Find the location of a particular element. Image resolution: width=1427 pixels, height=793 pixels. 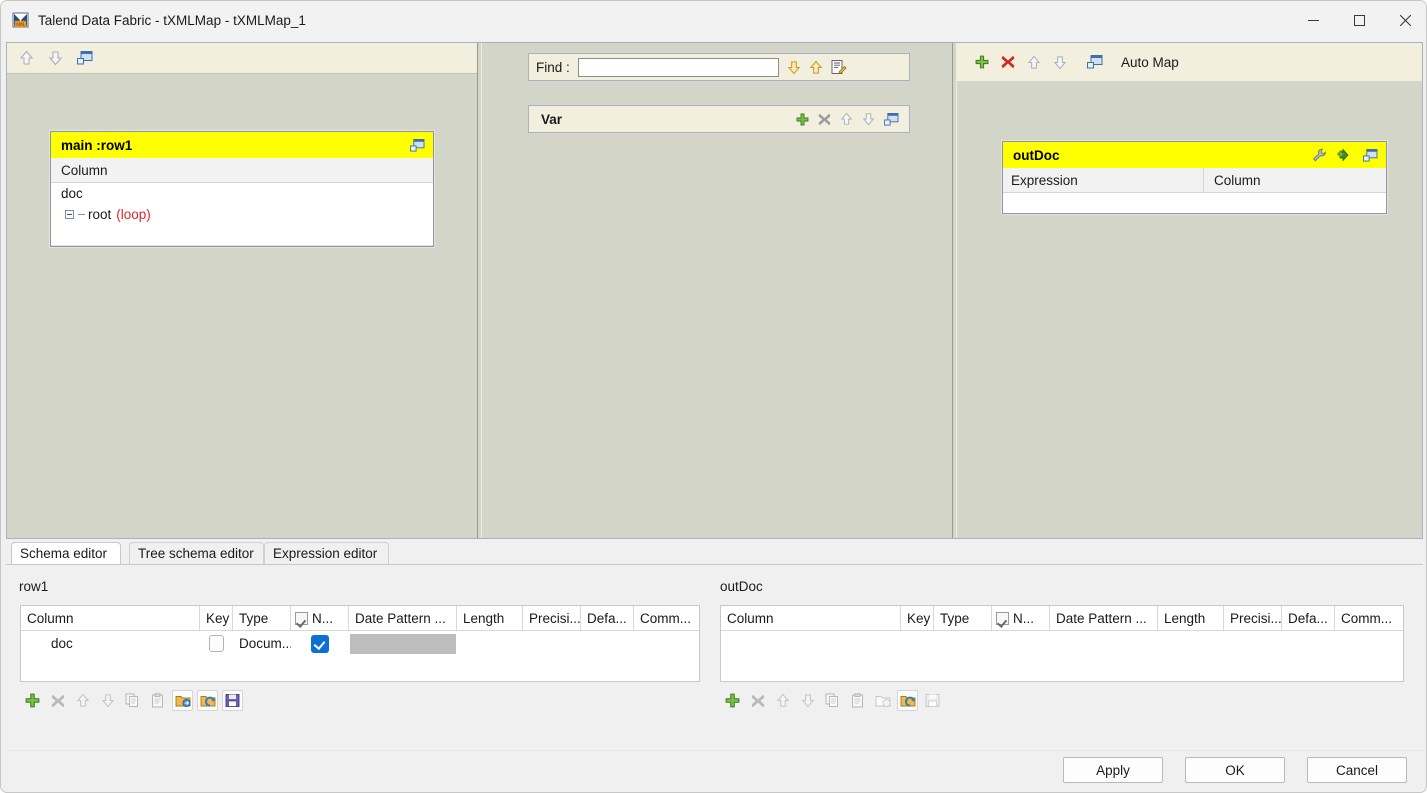

date-pattern-editor is located at coordinates (403, 643).